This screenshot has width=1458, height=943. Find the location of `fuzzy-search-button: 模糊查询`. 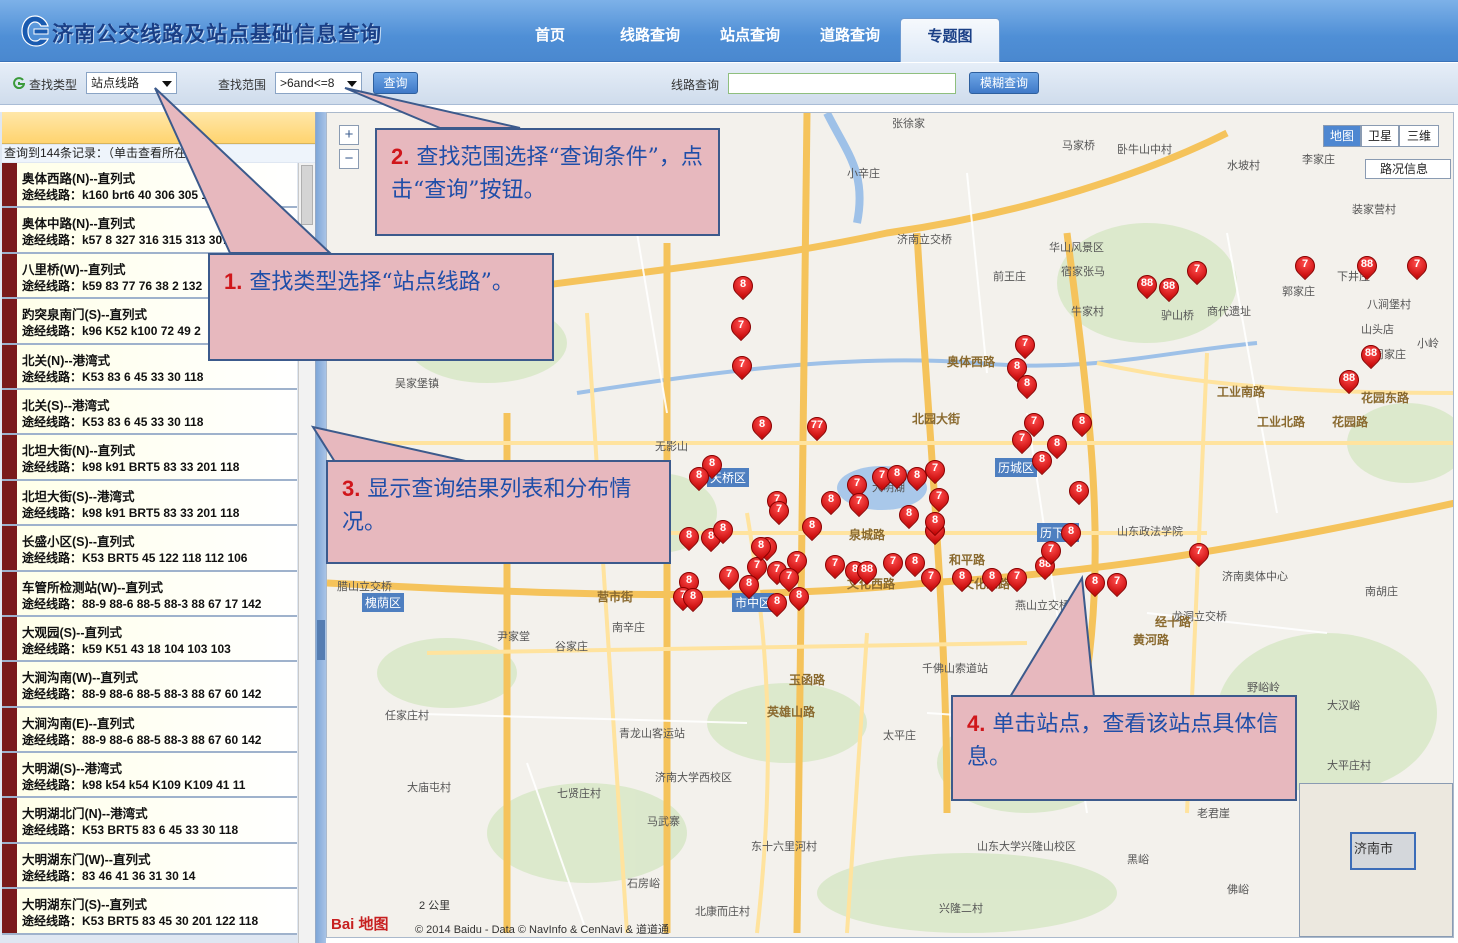

fuzzy-search-button: 模糊查询 is located at coordinates (1004, 83).